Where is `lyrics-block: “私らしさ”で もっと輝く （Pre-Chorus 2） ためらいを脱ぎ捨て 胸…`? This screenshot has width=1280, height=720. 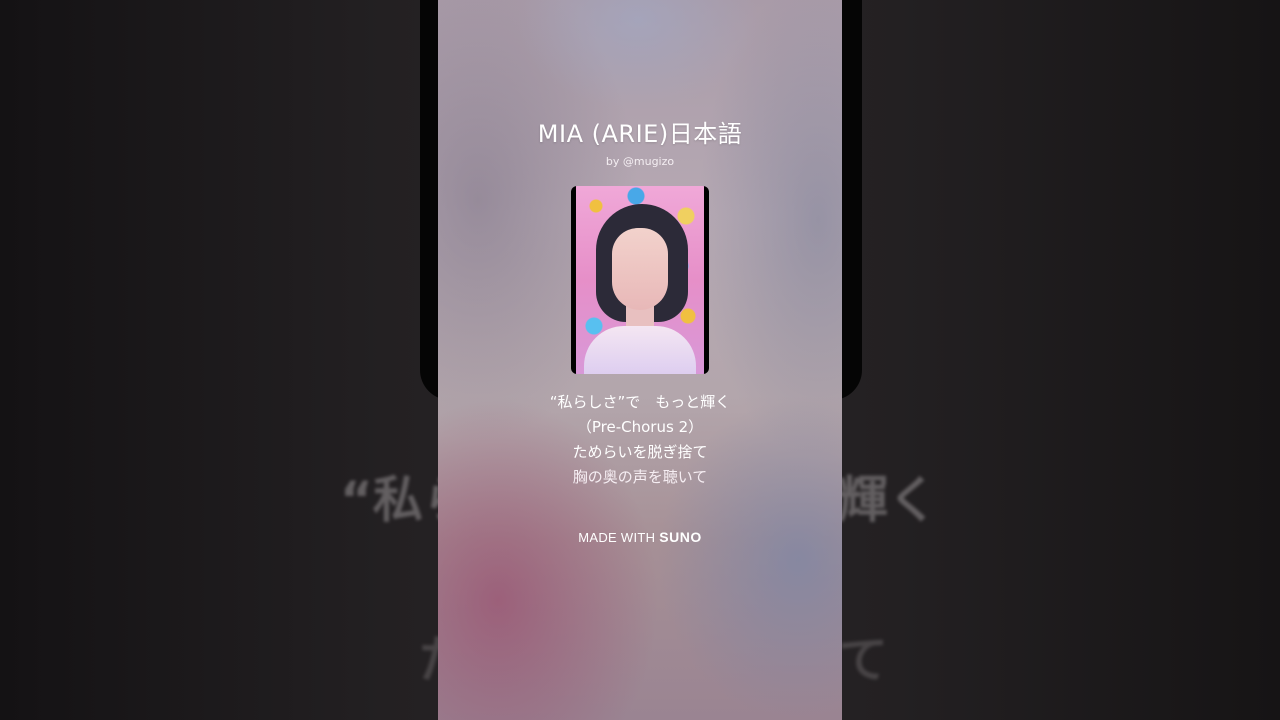
lyrics-block: “私らしさ”で もっと輝く （Pre-Chorus 2） ためらいを脱ぎ捨て 胸… is located at coordinates (640, 440).